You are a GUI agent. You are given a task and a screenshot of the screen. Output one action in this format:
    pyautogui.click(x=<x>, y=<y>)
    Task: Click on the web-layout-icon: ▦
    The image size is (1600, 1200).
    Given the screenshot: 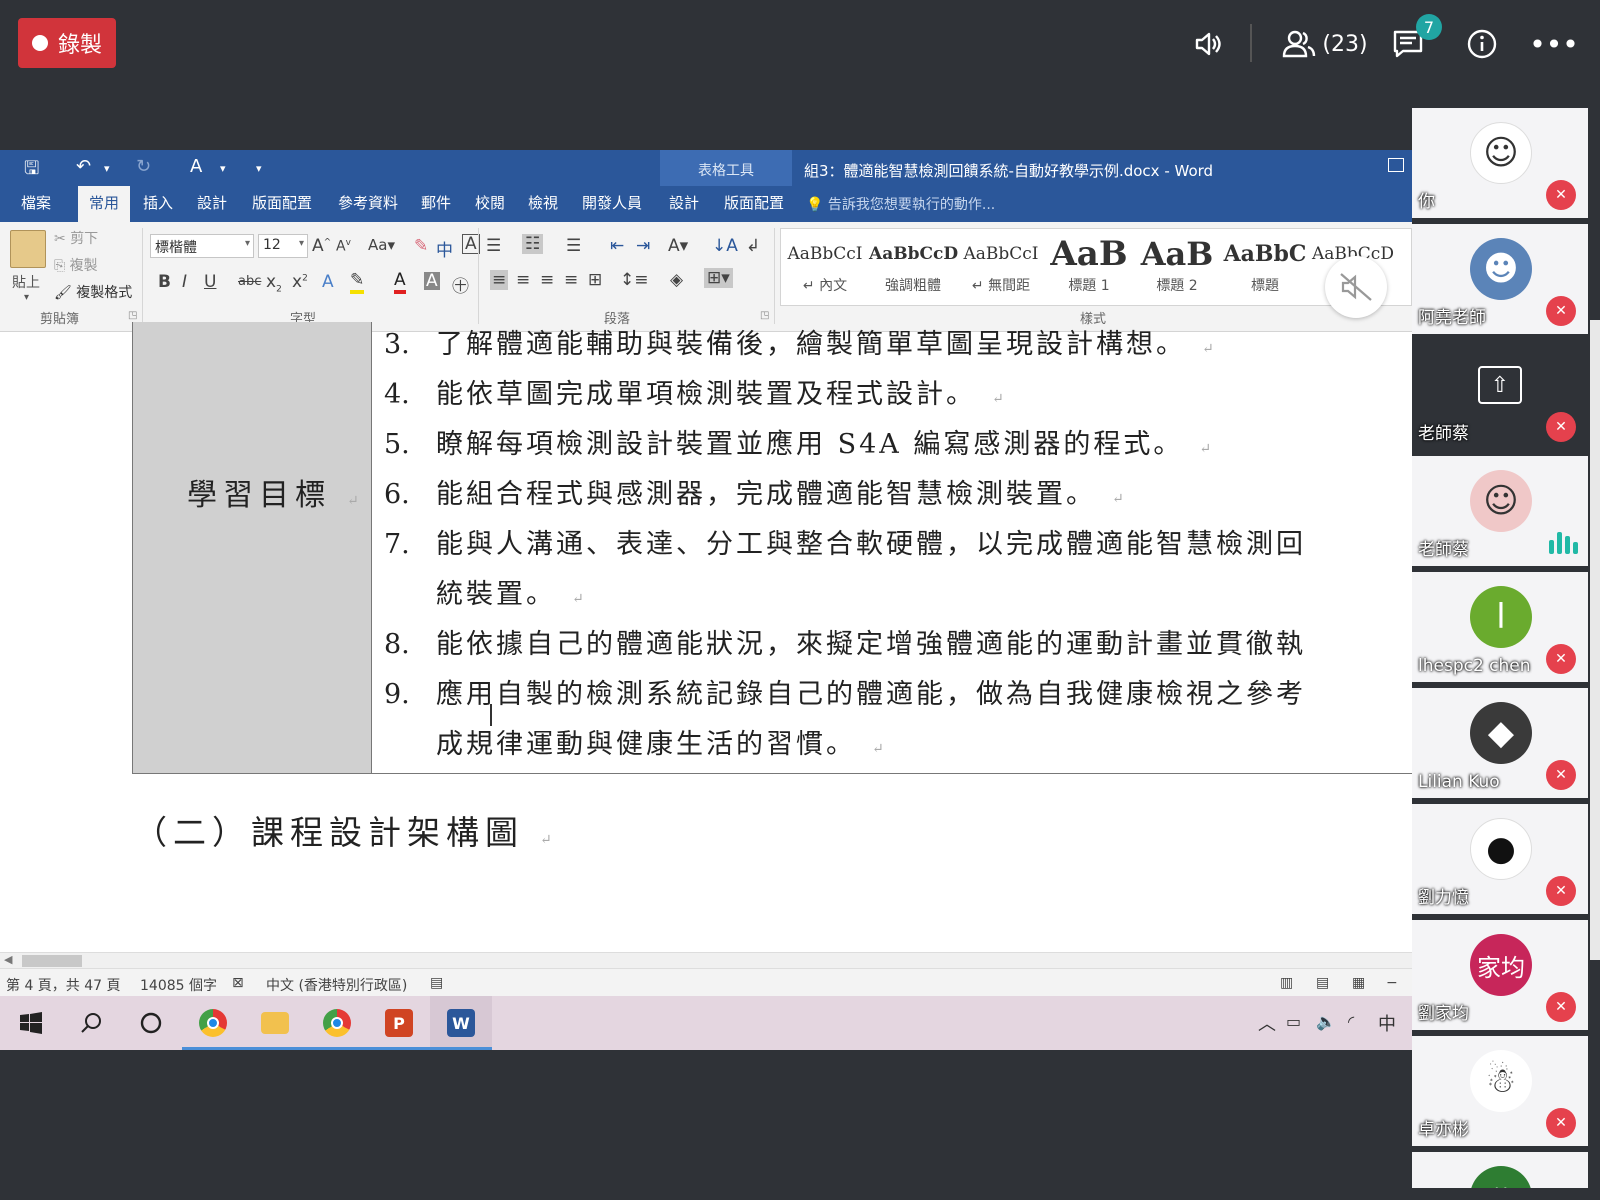 What is the action you would take?
    pyautogui.click(x=1358, y=983)
    